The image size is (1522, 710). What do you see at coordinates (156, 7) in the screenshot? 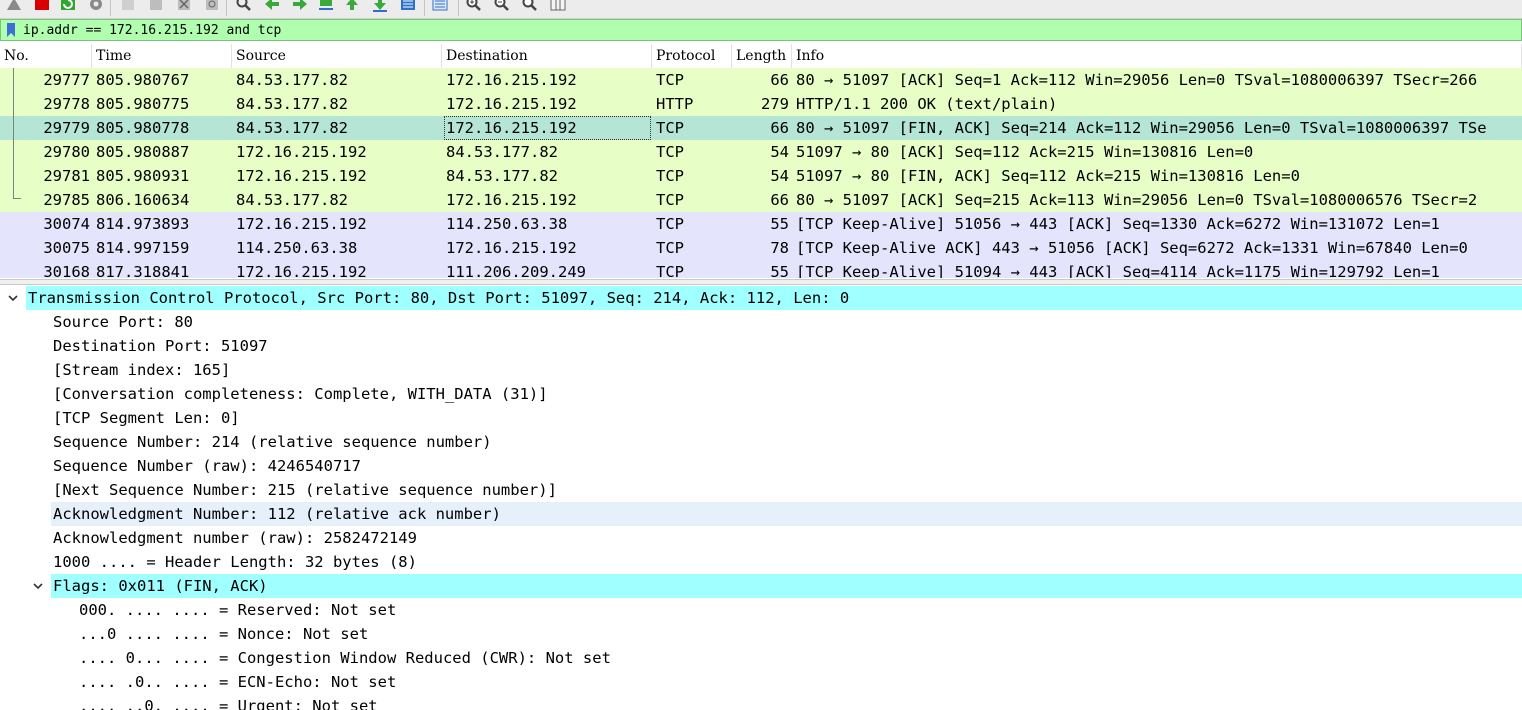
I see `save-file-icon` at bounding box center [156, 7].